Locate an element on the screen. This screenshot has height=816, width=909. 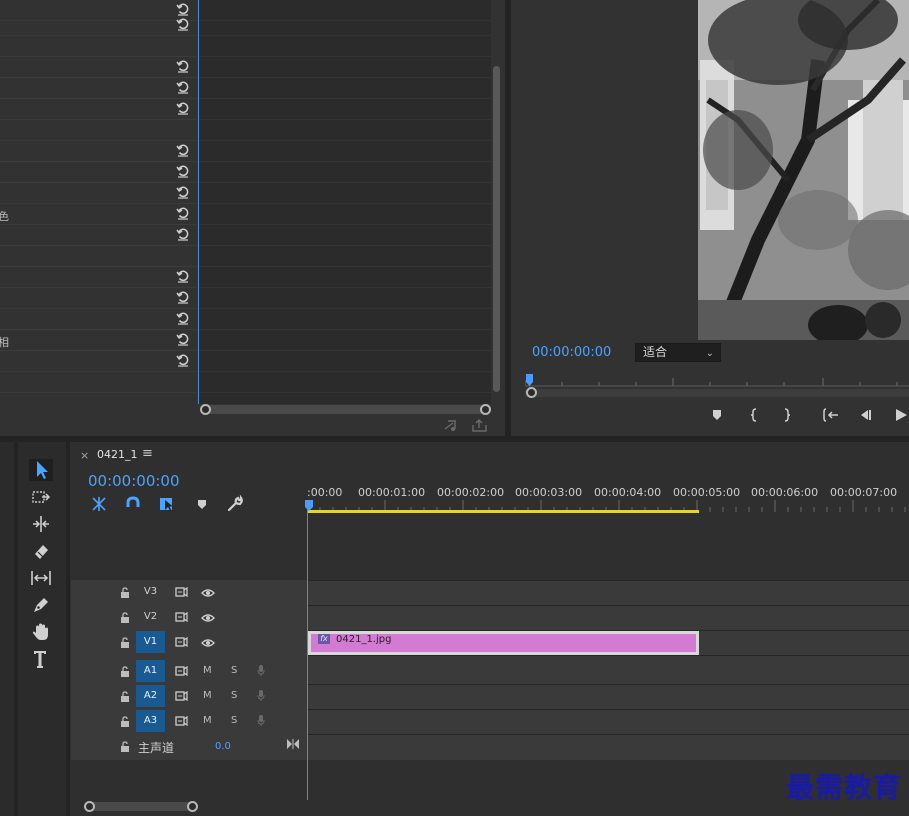
effect-controls-vertical-scrollbar is located at coordinates (496, 229).